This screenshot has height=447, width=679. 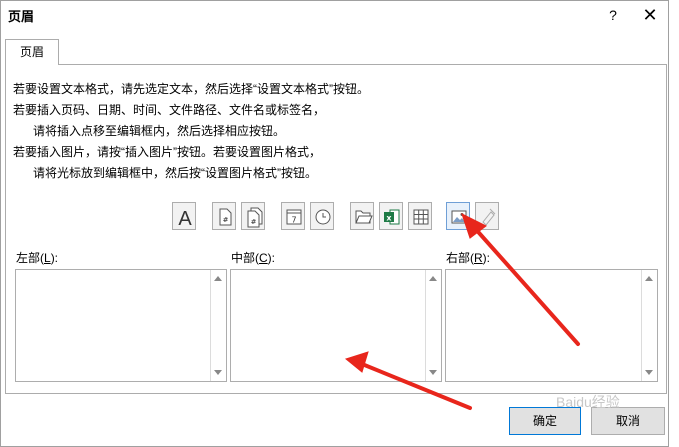 What do you see at coordinates (21, 16) in the screenshot?
I see `dialog-title: 页眉` at bounding box center [21, 16].